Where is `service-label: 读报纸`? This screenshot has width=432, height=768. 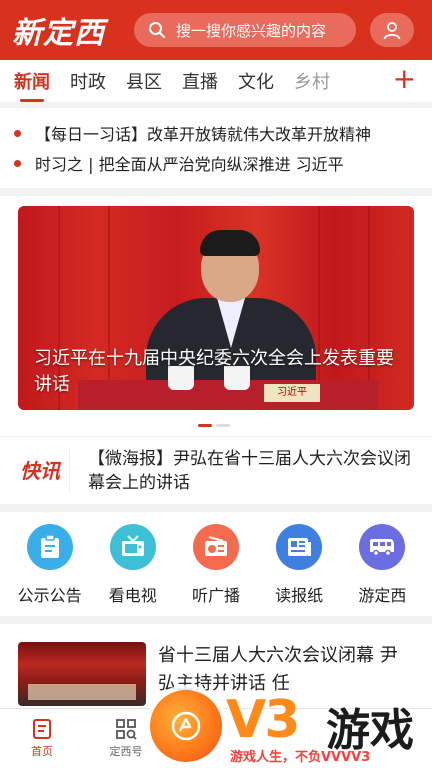 service-label: 读报纸 is located at coordinates (299, 595).